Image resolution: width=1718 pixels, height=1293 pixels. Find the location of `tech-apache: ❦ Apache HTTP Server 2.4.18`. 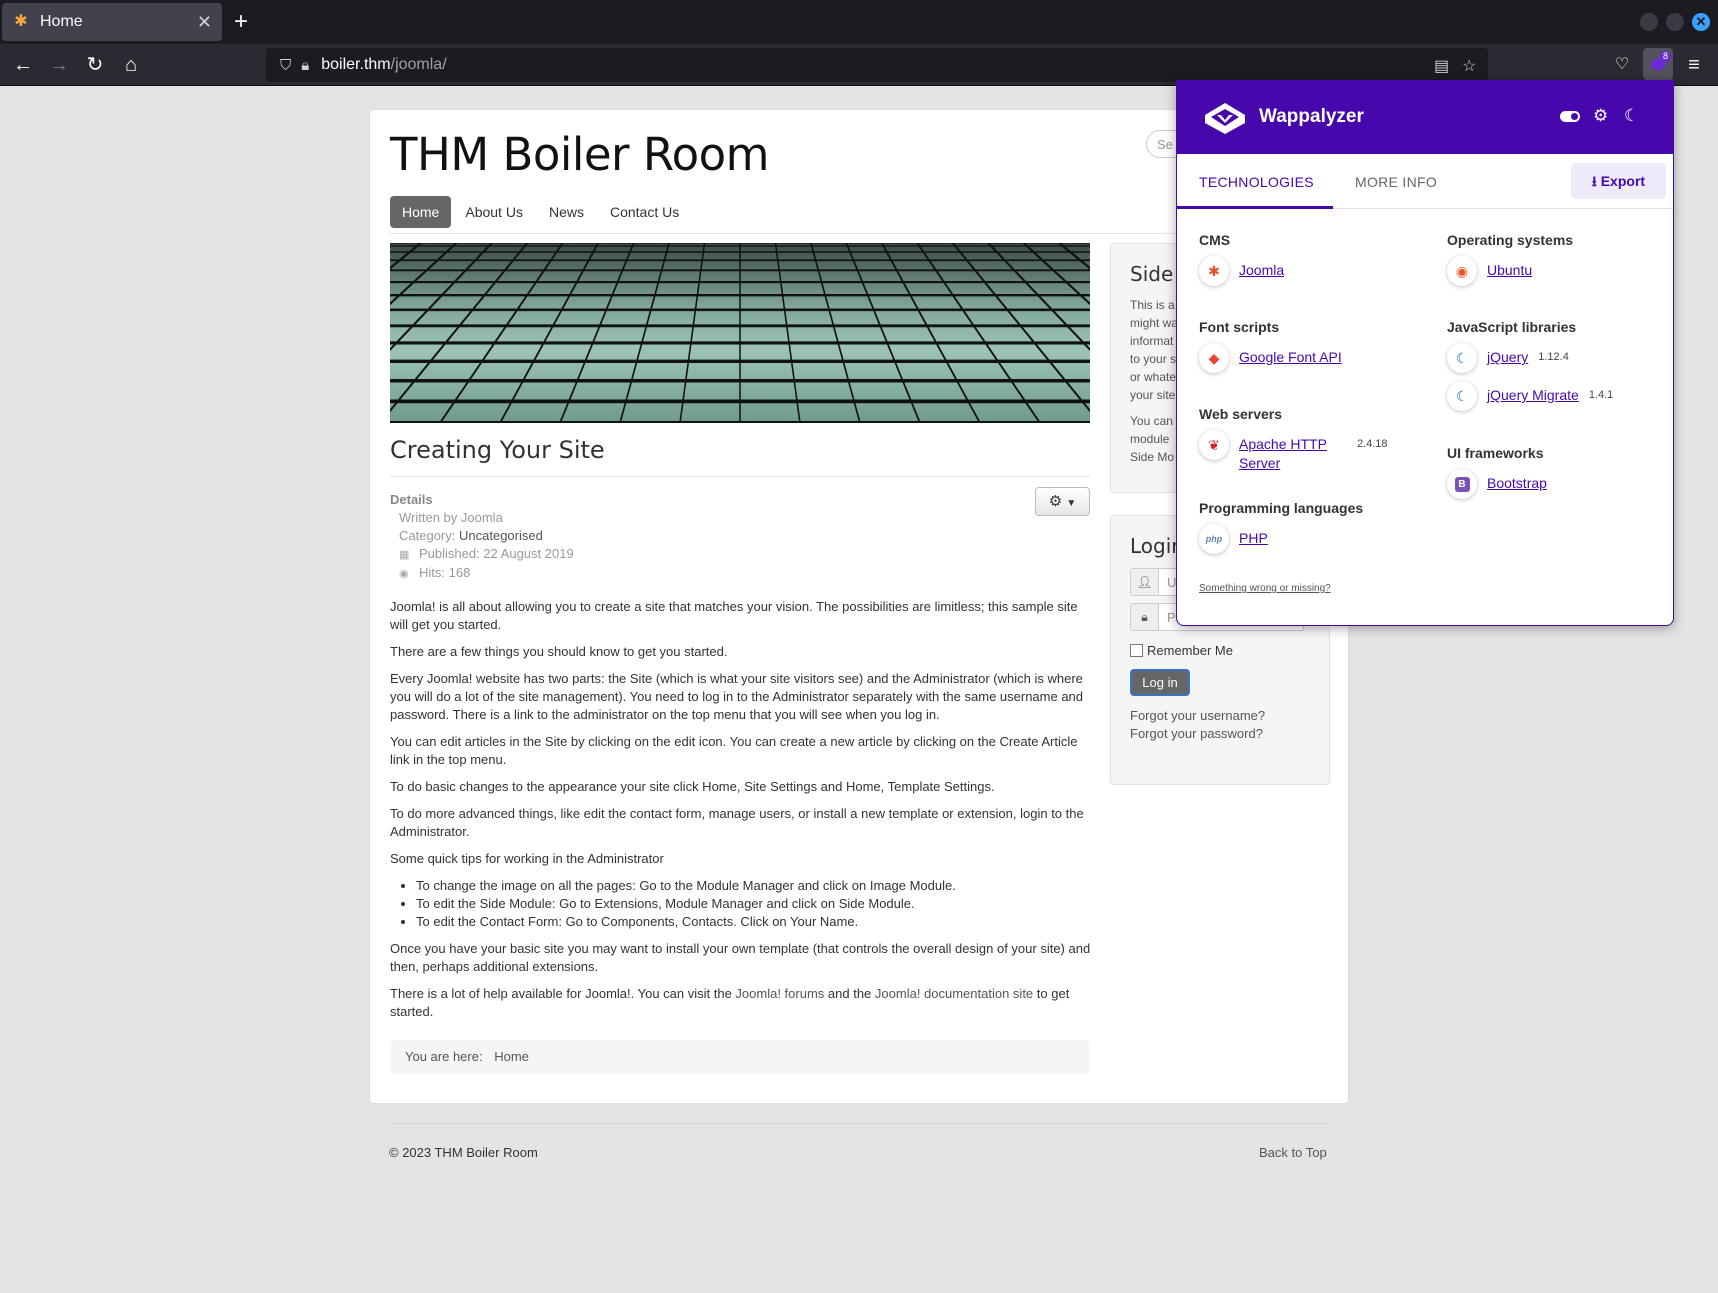

tech-apache: ❦ Apache HTTP Server 2.4.18 is located at coordinates (1293, 451).